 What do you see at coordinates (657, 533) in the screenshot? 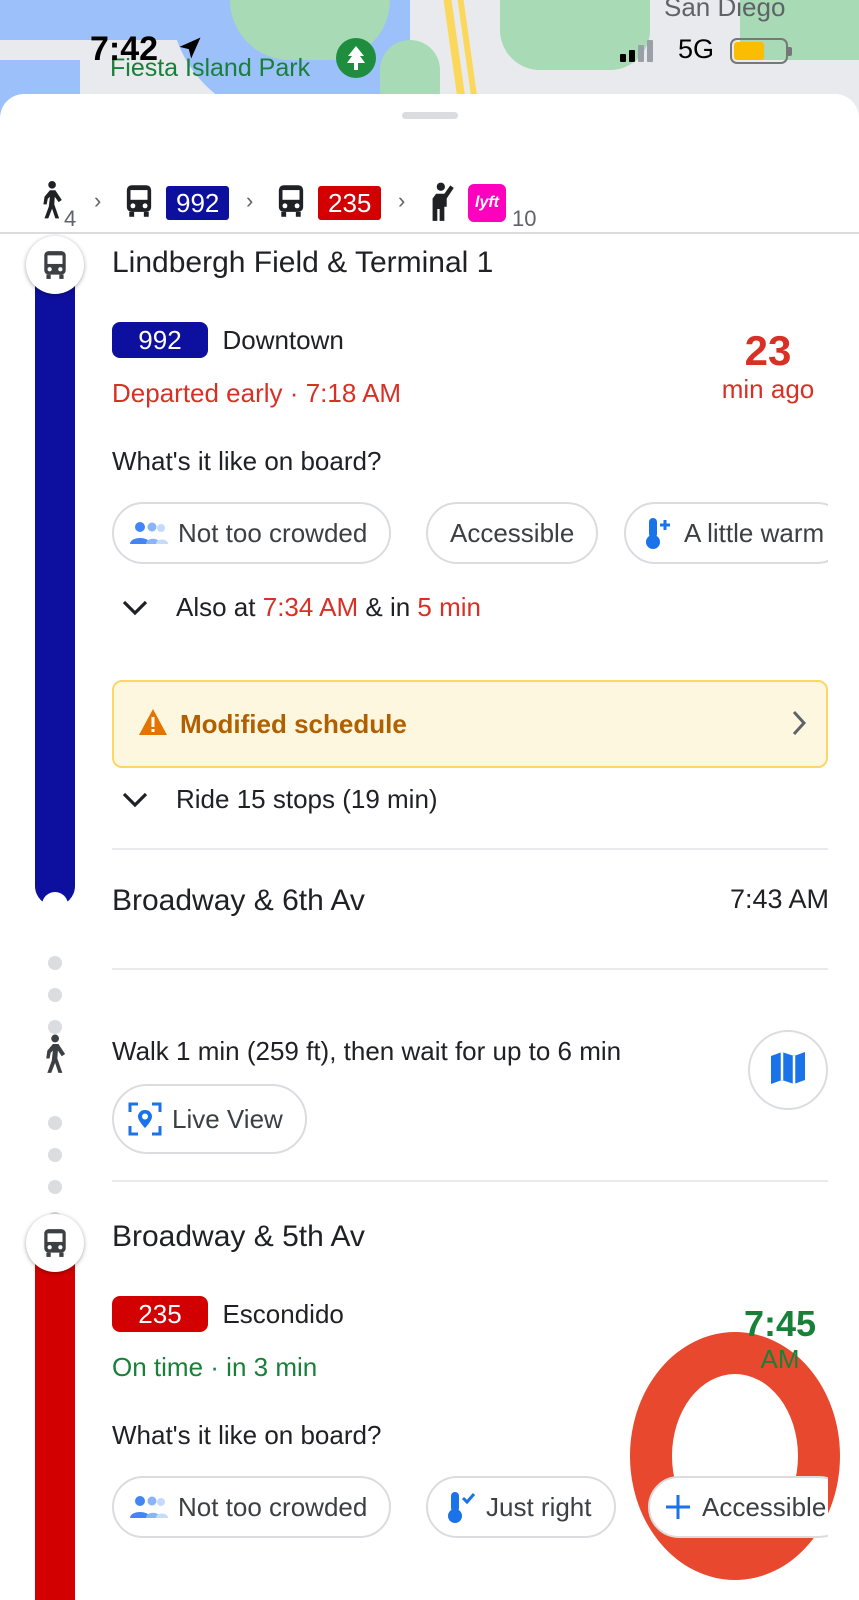
I see `thermometer-up-icon` at bounding box center [657, 533].